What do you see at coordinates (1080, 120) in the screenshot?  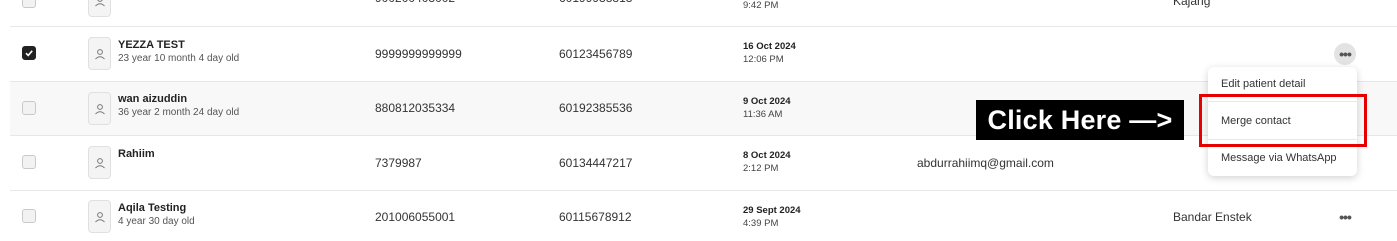 I see `click-here-callout: Click Here —>` at bounding box center [1080, 120].